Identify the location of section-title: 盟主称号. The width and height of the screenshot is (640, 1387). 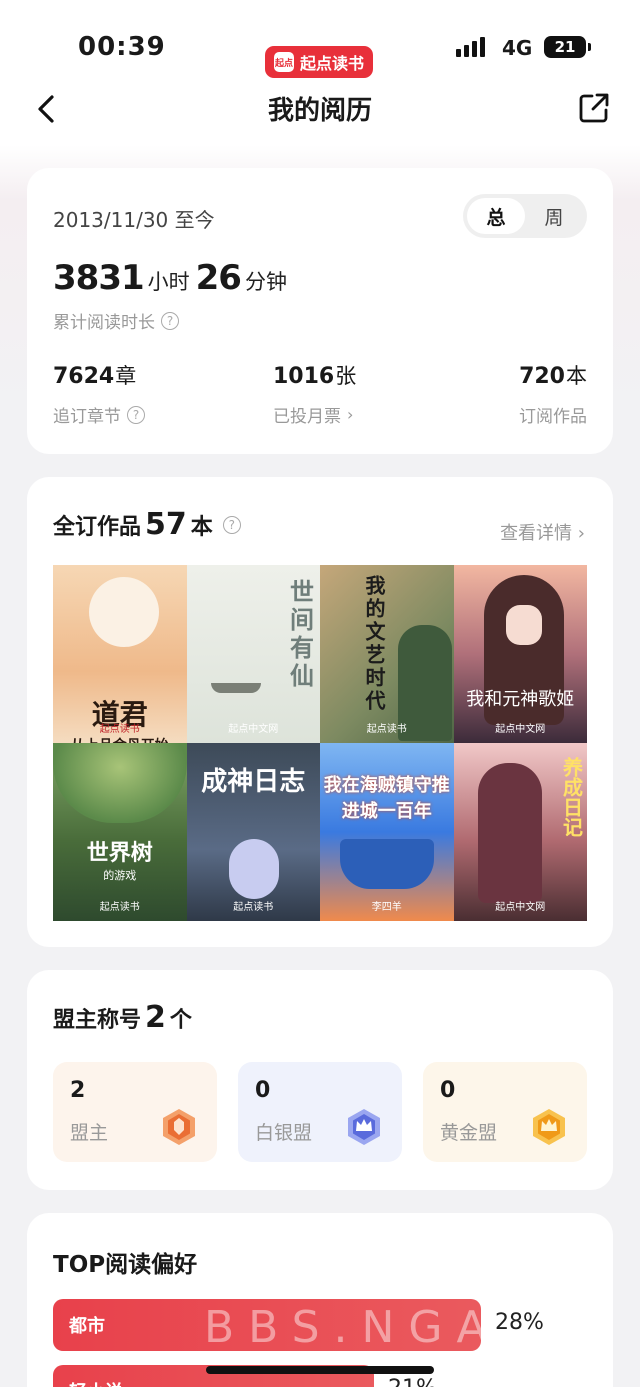
(97, 1020).